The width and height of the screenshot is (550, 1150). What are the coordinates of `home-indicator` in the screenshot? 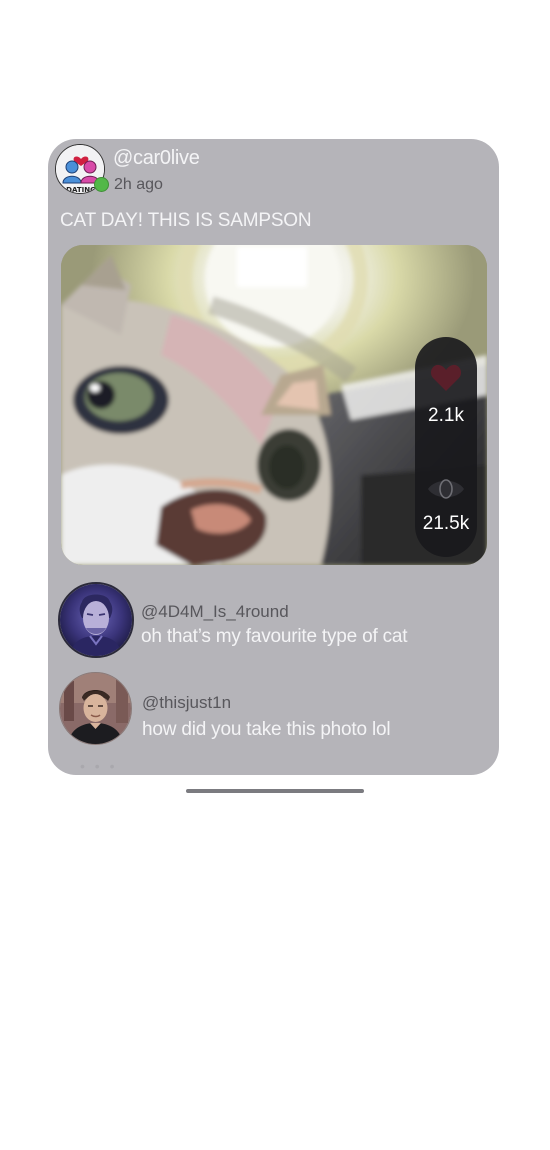 It's located at (275, 791).